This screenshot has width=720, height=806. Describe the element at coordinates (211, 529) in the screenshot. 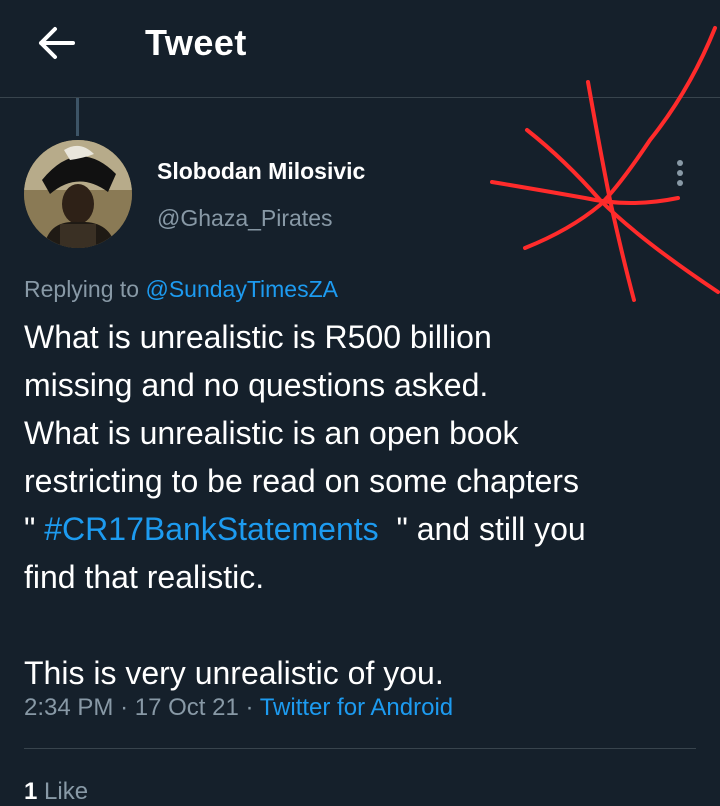

I see `hashtag-link: #CR17BankStatements` at that location.